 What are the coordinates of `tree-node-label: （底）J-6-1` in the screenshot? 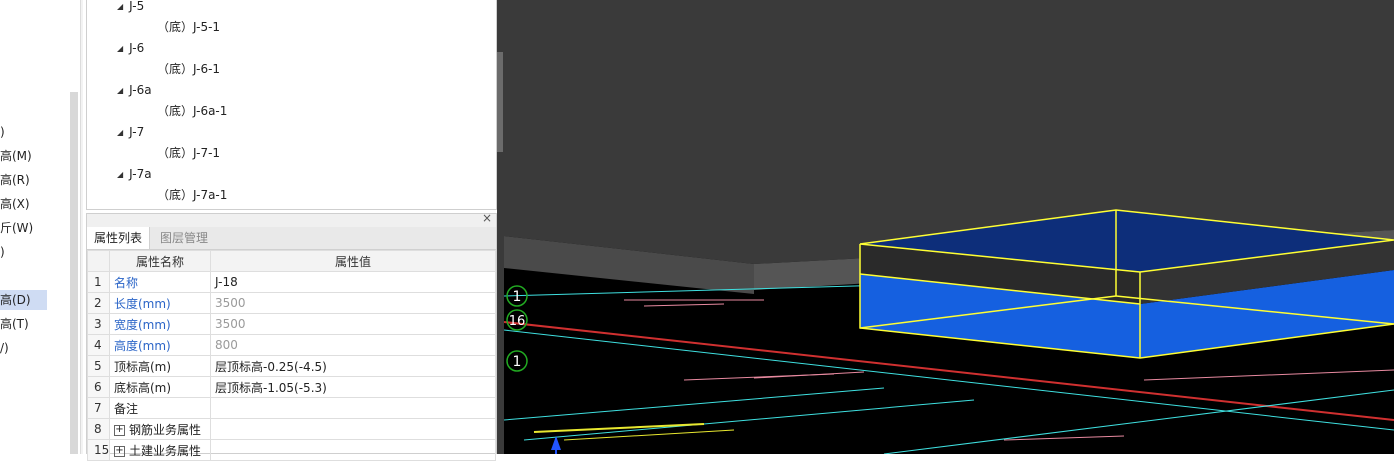 It's located at (189, 69).